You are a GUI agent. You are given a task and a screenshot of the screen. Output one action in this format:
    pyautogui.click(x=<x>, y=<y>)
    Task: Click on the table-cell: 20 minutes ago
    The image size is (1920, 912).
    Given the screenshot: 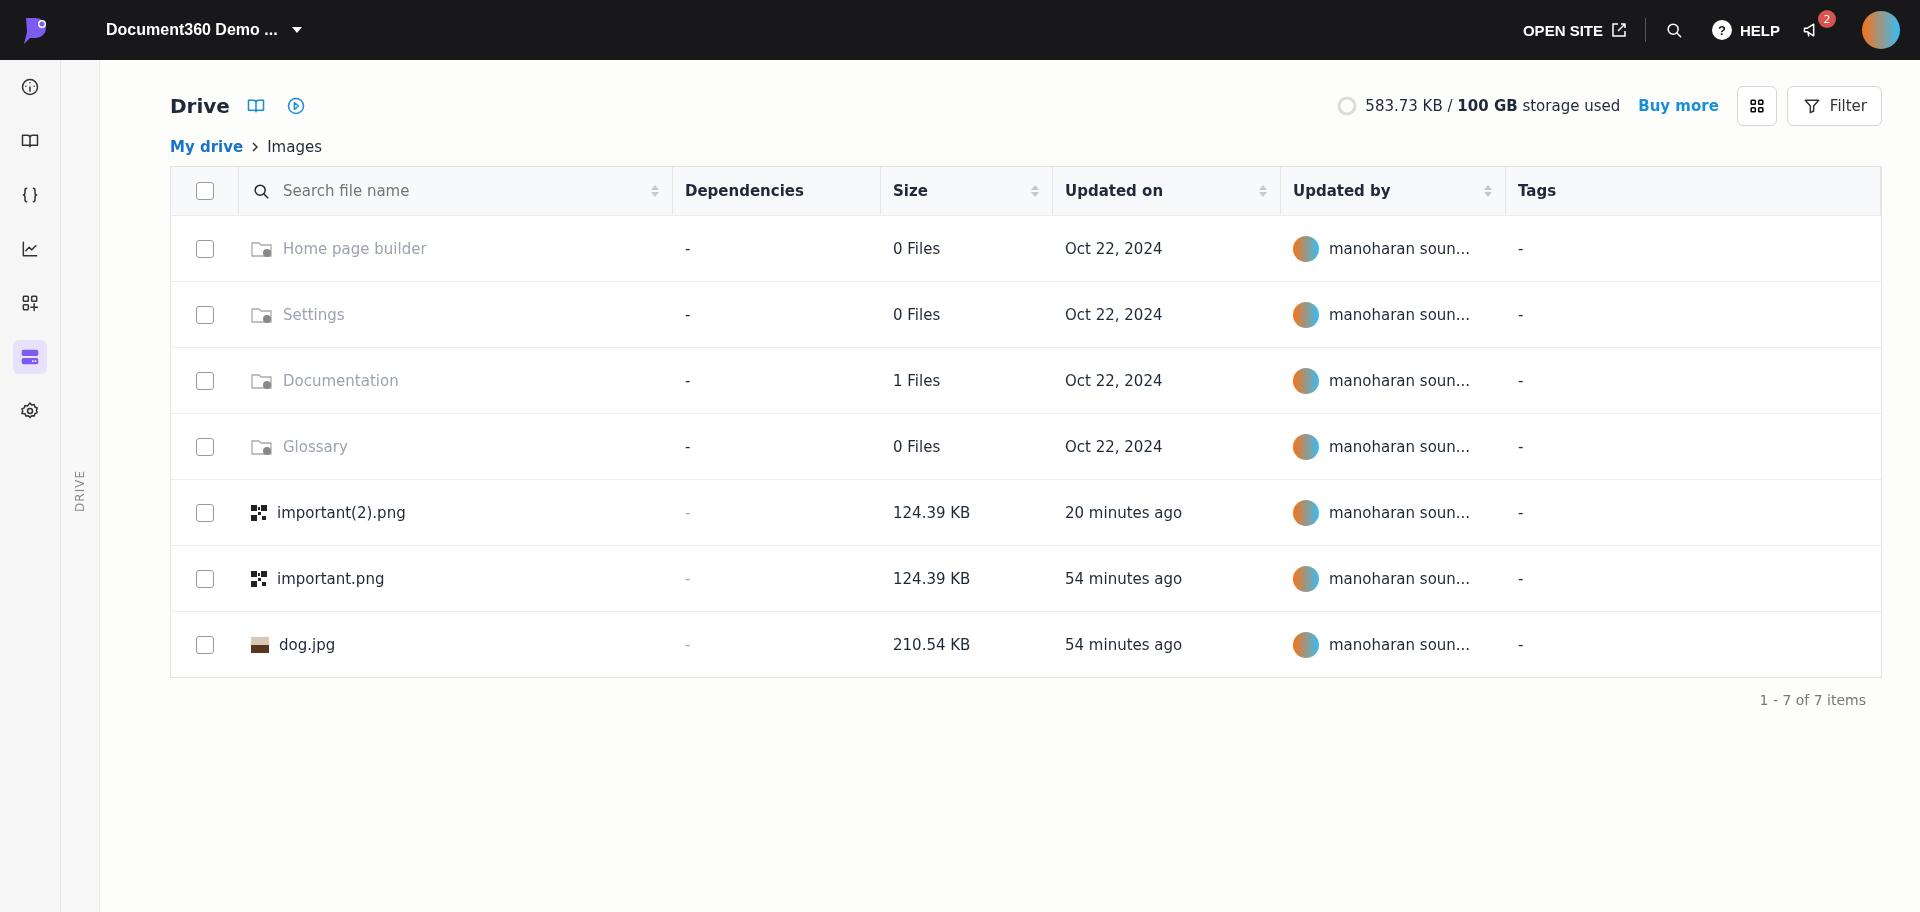 What is the action you would take?
    pyautogui.click(x=1124, y=512)
    